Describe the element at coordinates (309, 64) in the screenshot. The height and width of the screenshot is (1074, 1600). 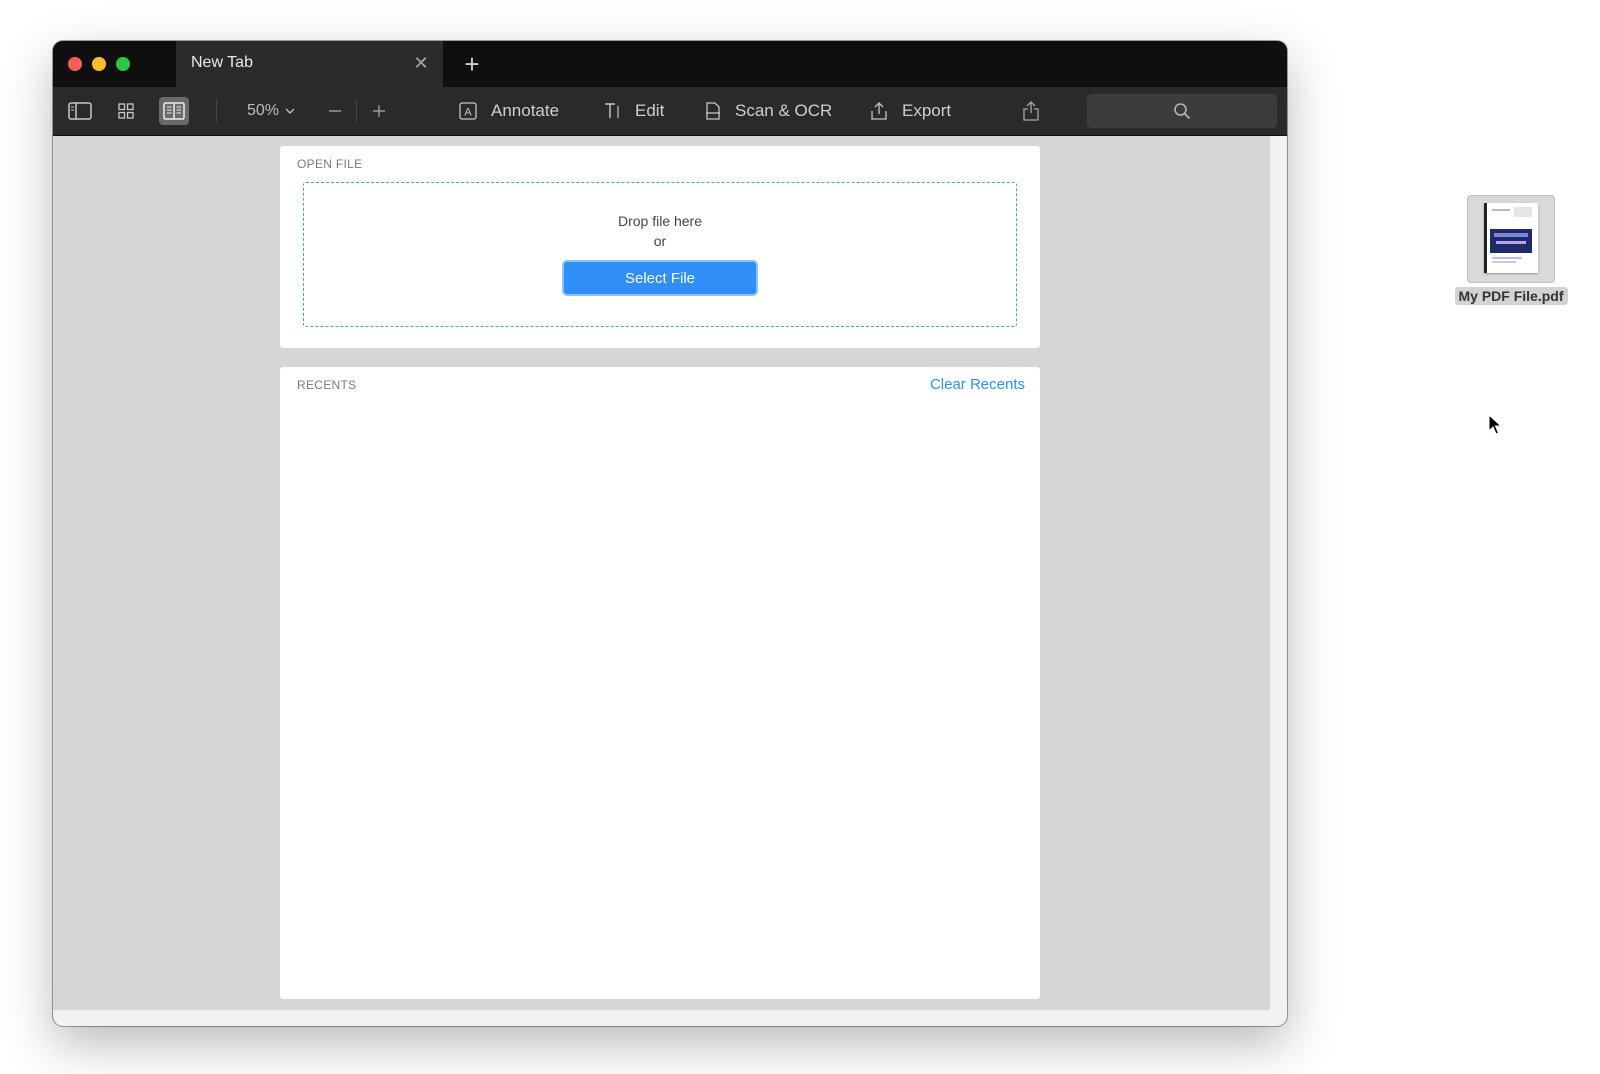
I see `tab-new-tab: New Tab ✕` at that location.